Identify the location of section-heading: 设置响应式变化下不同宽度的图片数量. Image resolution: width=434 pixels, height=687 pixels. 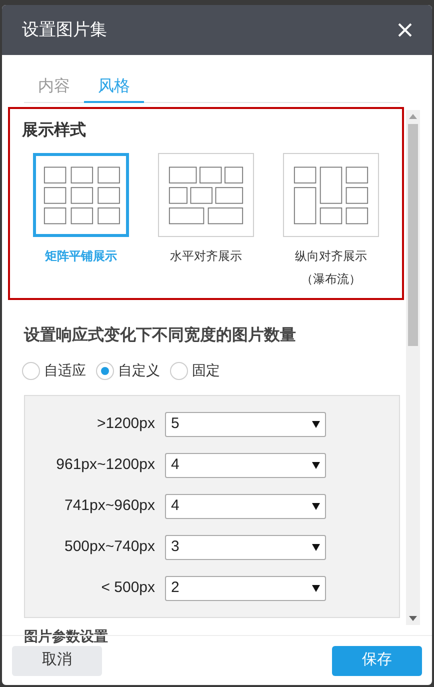
(160, 335).